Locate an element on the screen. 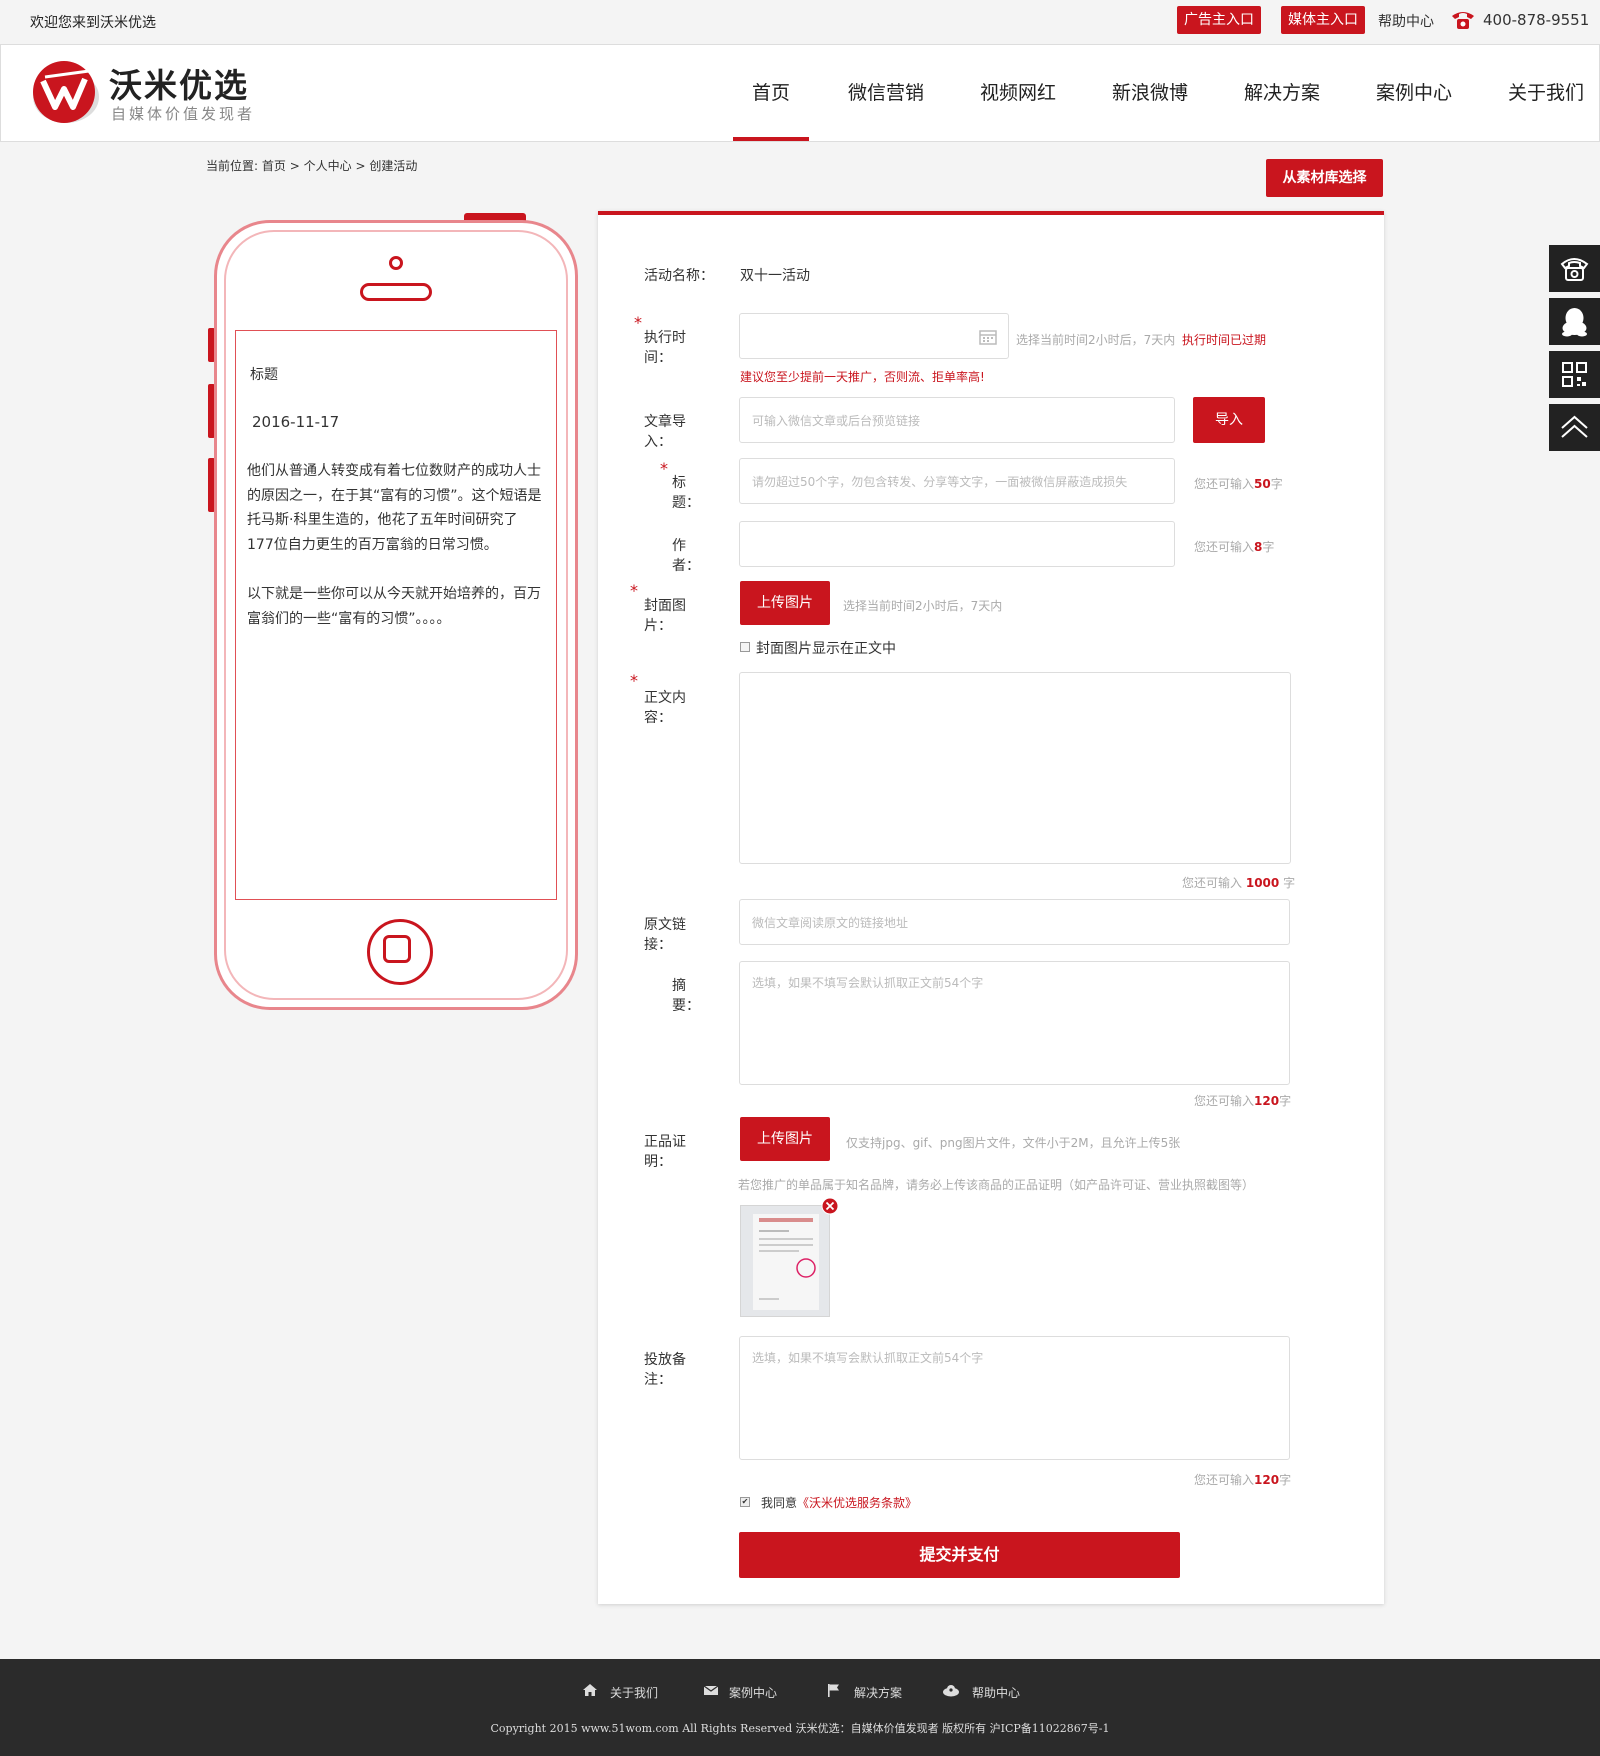  authenticity-label: 正品证明： is located at coordinates (665, 1152).